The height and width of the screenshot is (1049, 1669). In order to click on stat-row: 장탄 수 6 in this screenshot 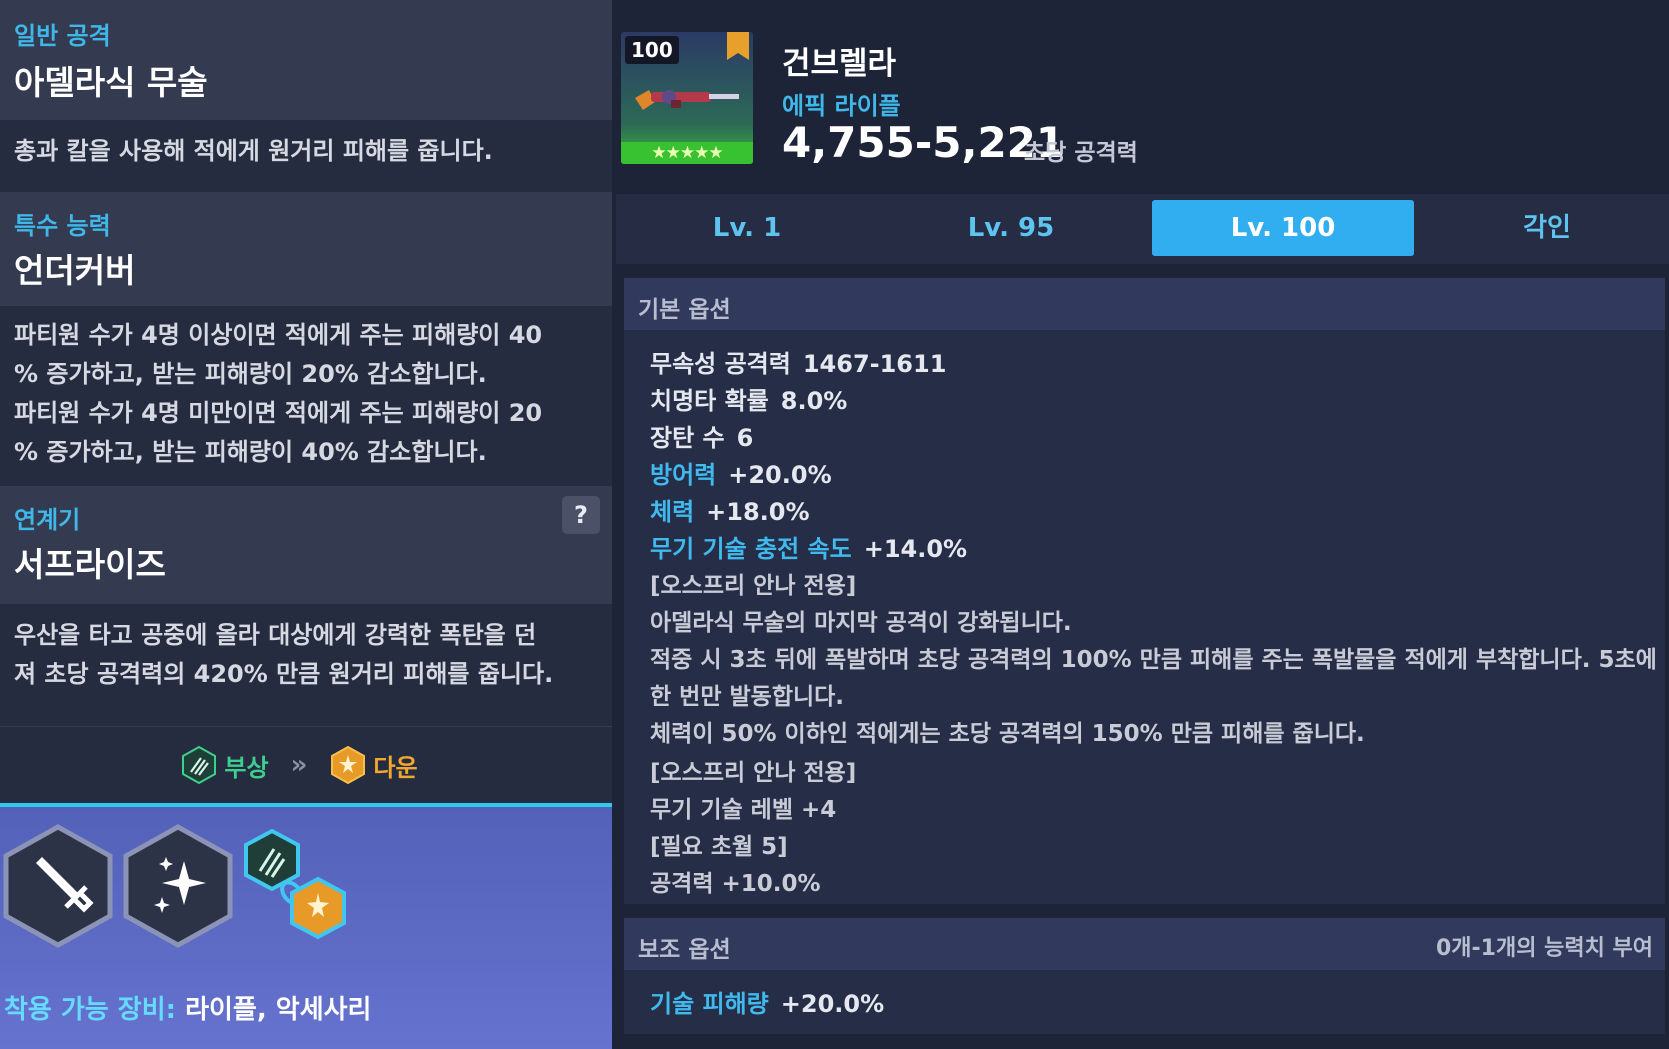, I will do `click(701, 435)`.